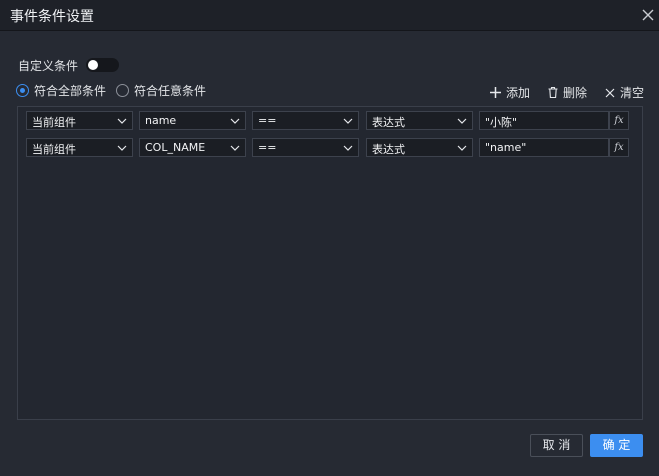 The height and width of the screenshot is (476, 659). Describe the element at coordinates (192, 120) in the screenshot. I see `field-select: name` at that location.